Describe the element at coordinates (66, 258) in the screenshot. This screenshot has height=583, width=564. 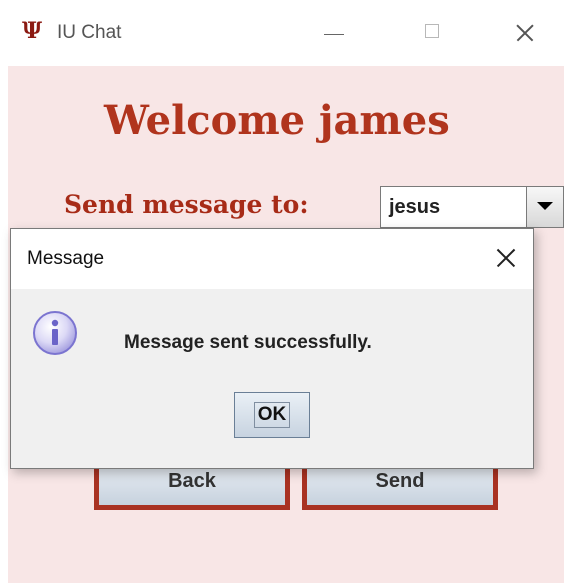
I see `dialog-title: Message` at that location.